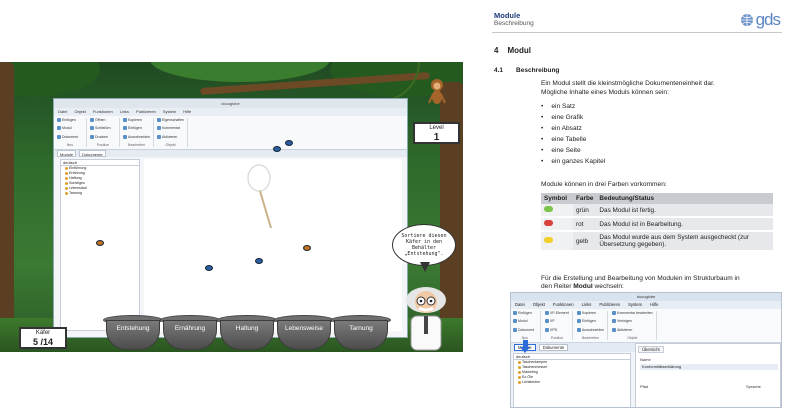 The width and height of the screenshot is (792, 408). I want to click on ribbon-group: XP-Element XP XPD Position, so click(559, 325).